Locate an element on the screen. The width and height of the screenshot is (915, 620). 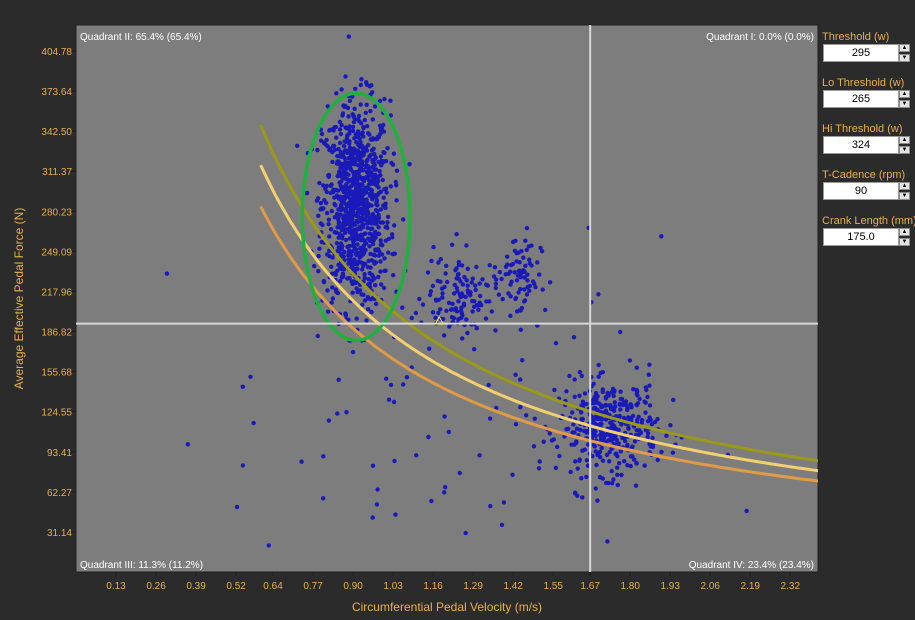
threshold-input is located at coordinates (861, 53).